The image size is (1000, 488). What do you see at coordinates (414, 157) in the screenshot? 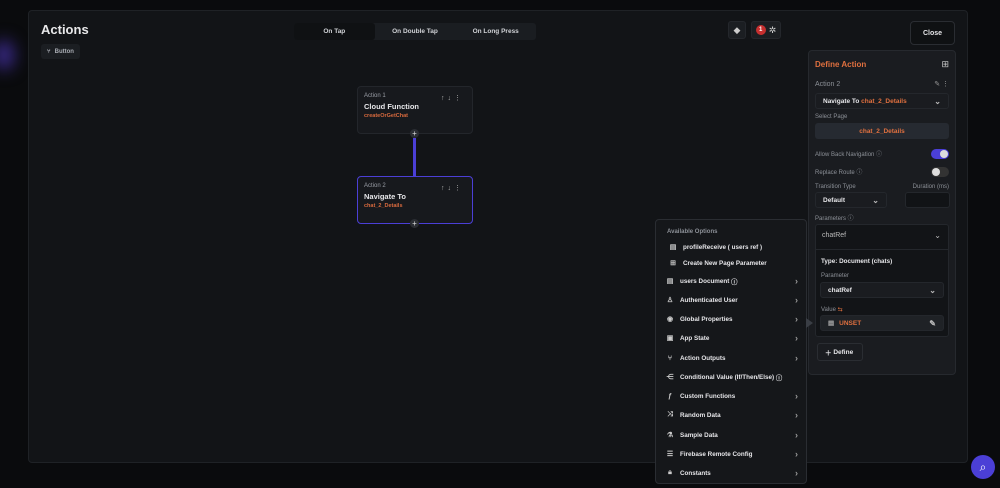
I see `connector` at bounding box center [414, 157].